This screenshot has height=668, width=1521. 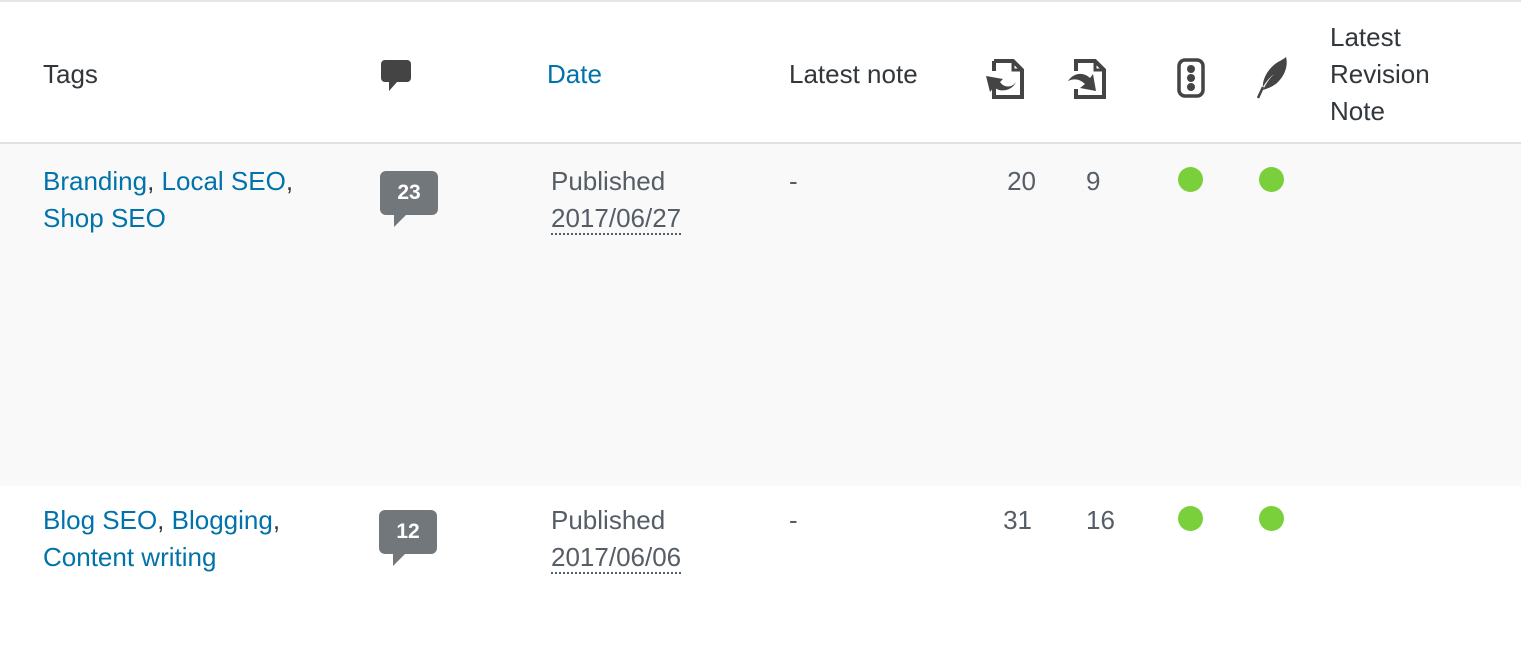 I want to click on tags-cell: Blog SEO, Blogging, Content writing, so click(x=162, y=538).